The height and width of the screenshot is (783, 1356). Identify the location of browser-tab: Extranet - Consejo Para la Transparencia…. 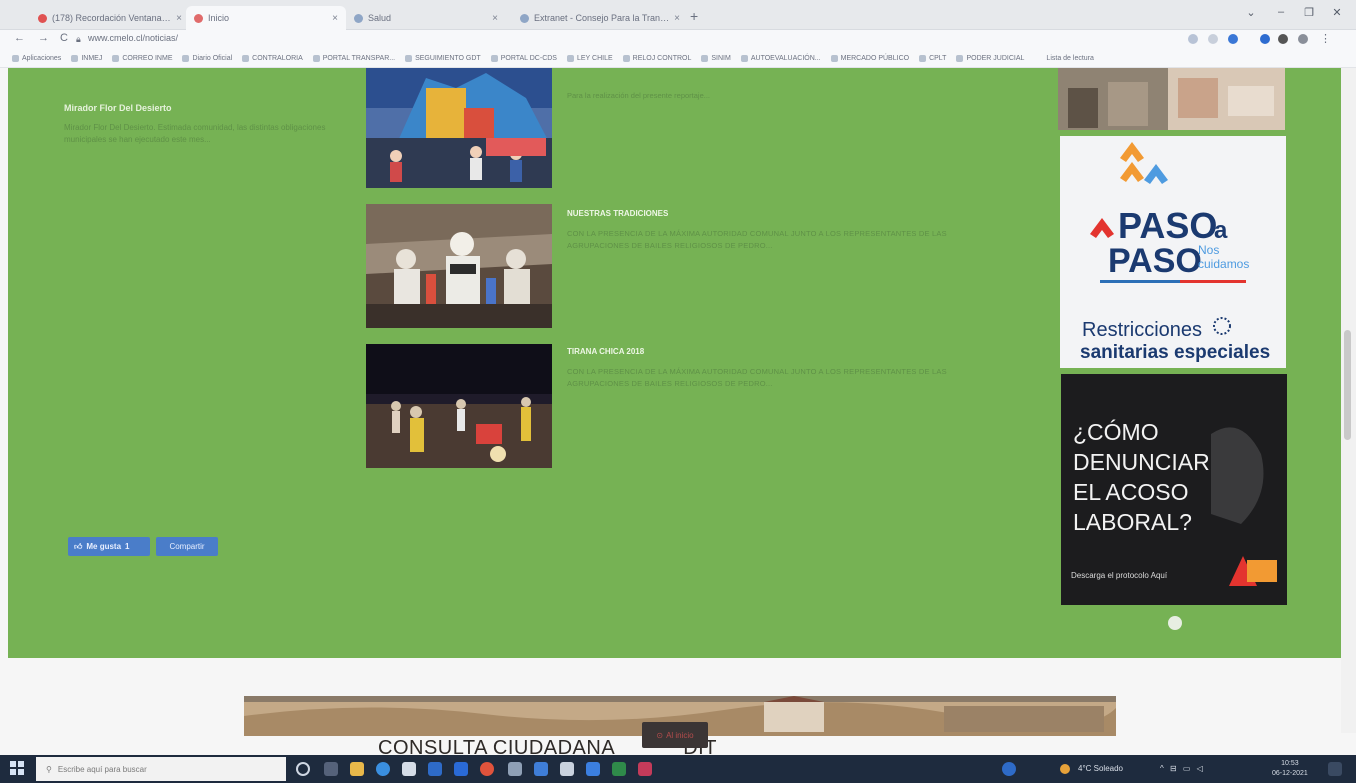
(600, 18).